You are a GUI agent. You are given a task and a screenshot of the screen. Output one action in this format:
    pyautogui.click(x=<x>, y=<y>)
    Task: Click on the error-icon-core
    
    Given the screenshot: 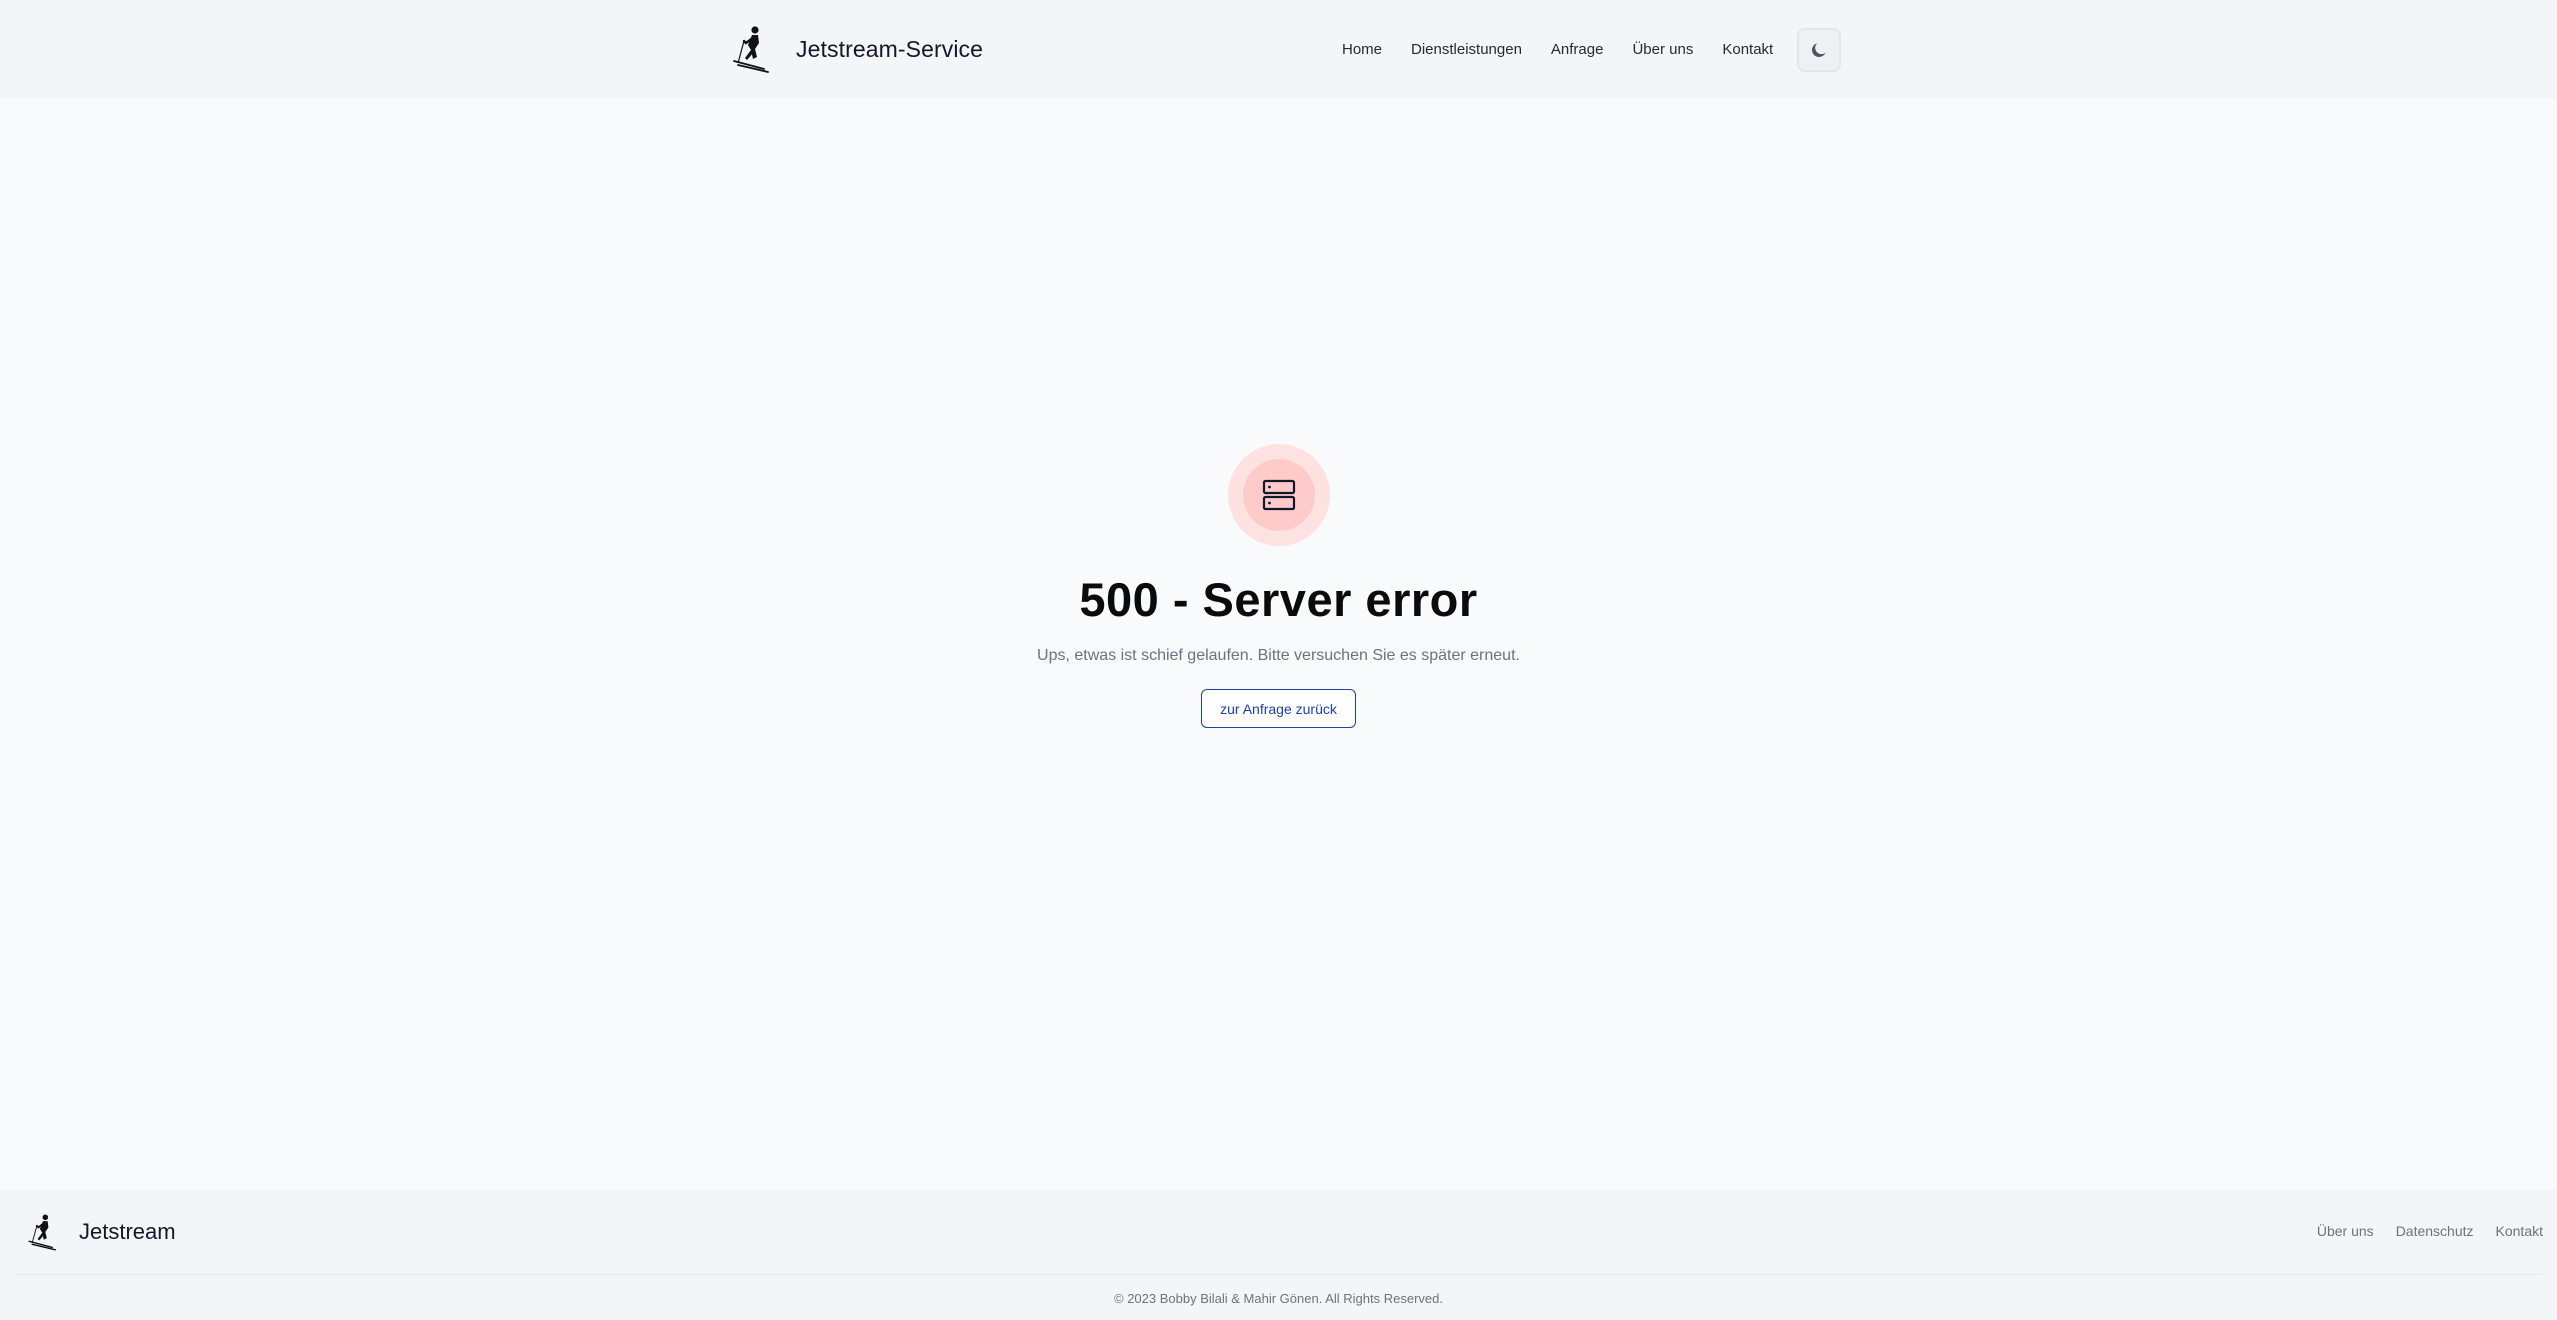 What is the action you would take?
    pyautogui.click(x=1278, y=495)
    